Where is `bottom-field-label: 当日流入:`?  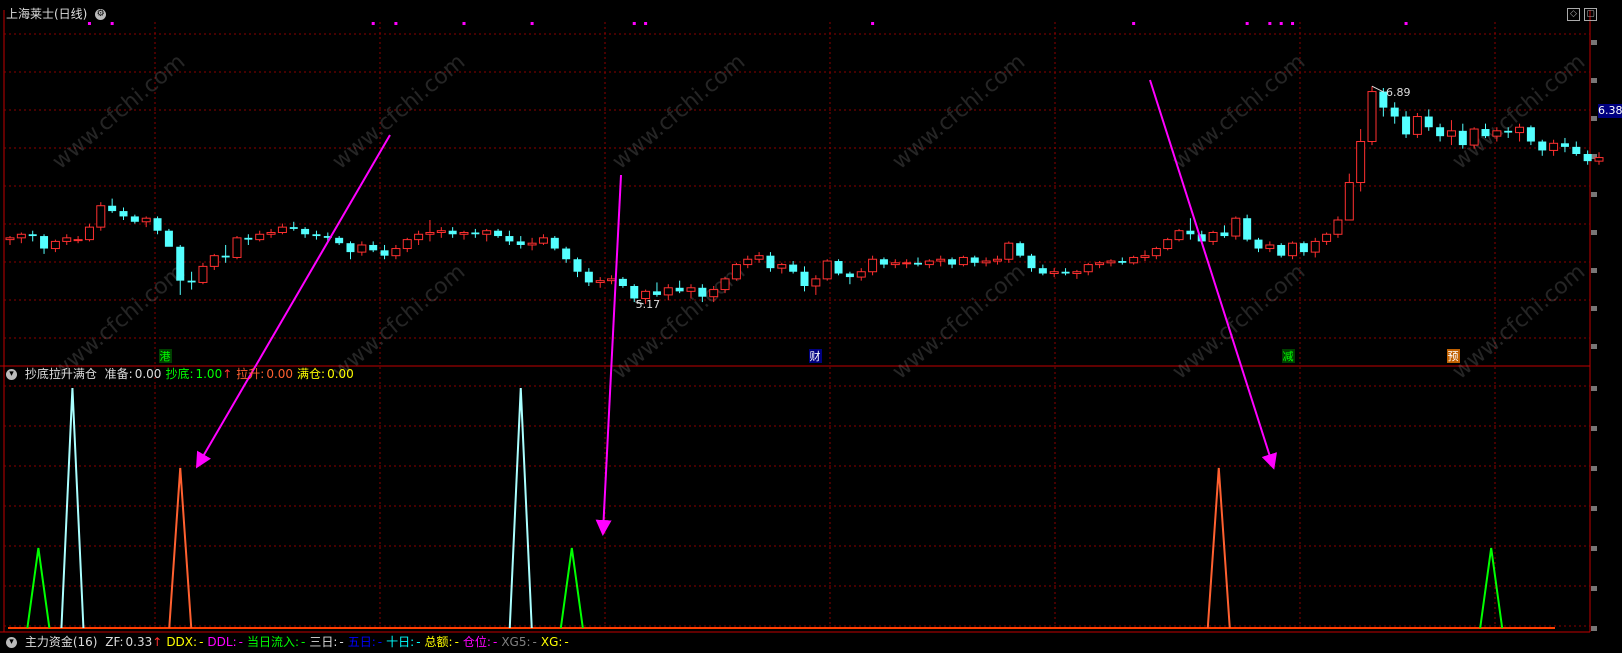
bottom-field-label: 当日流入: is located at coordinates (273, 642).